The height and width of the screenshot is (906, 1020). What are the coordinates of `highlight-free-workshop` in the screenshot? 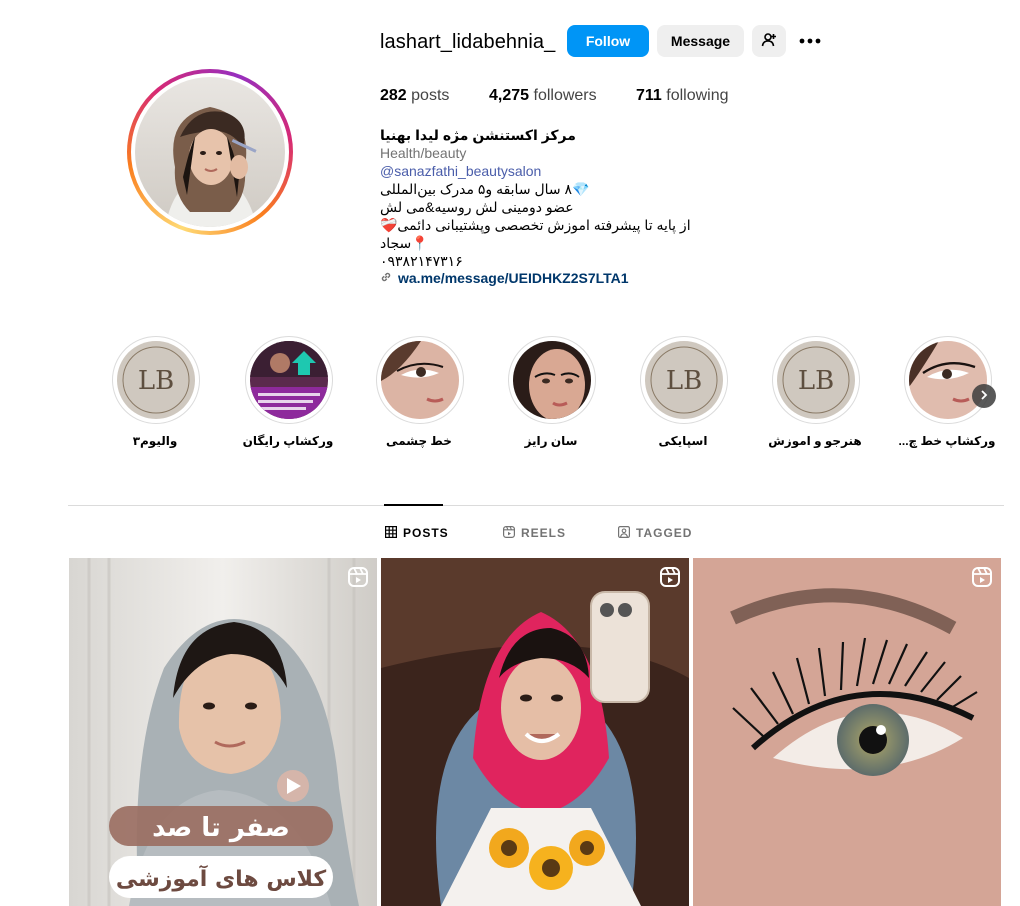 It's located at (289, 380).